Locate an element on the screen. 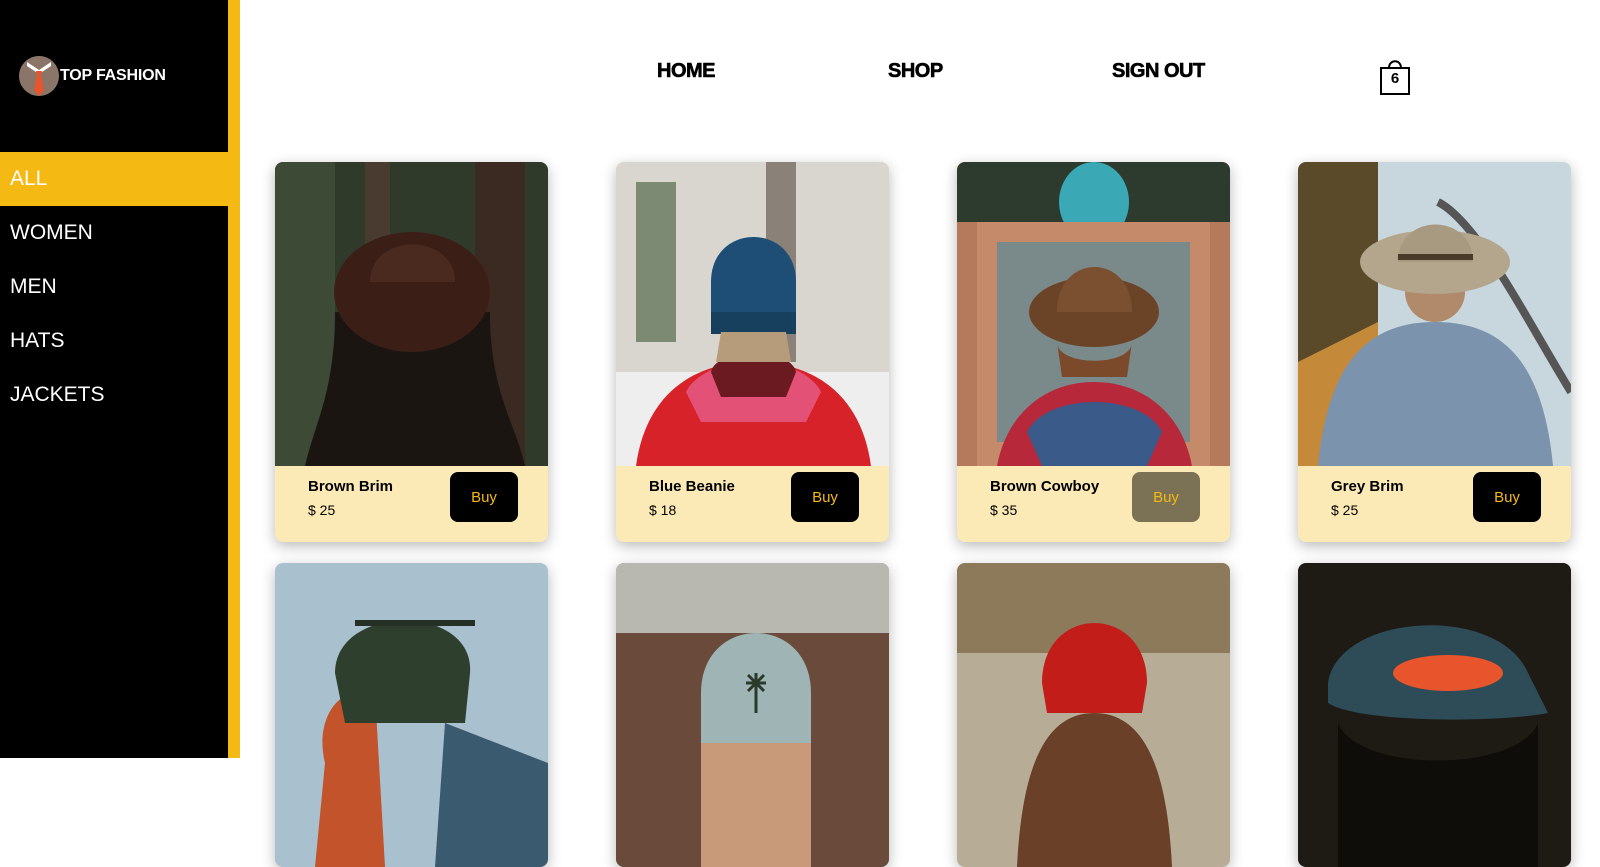 This screenshot has width=1600, height=867. nav-shop-link: SHOP is located at coordinates (916, 71).